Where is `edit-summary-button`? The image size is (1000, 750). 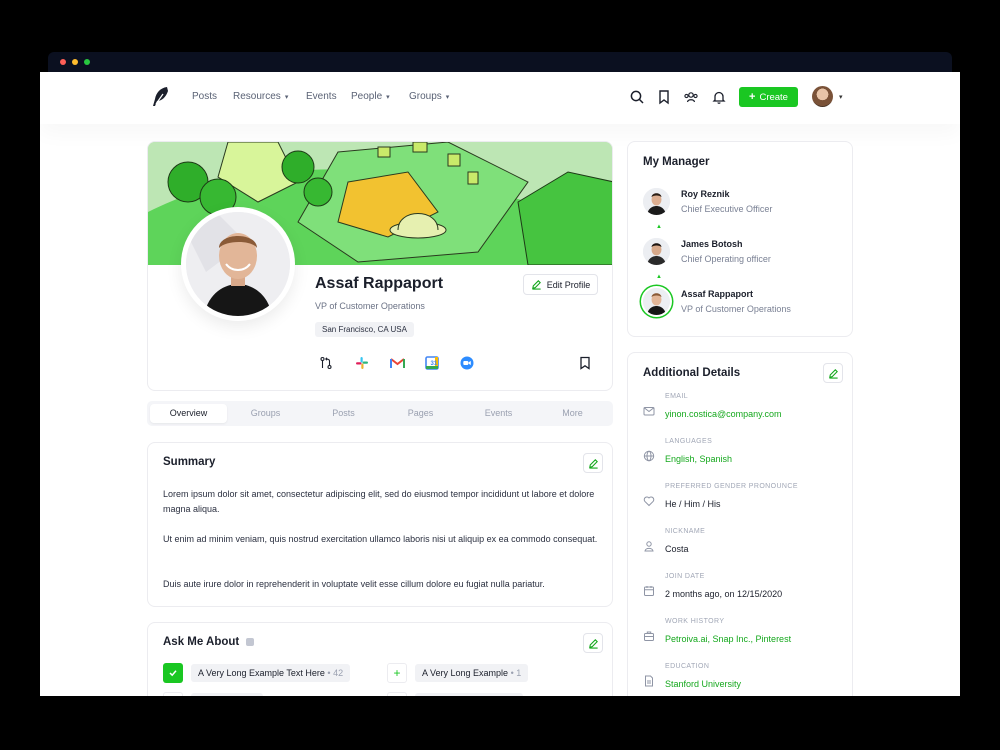
edit-summary-button is located at coordinates (593, 463).